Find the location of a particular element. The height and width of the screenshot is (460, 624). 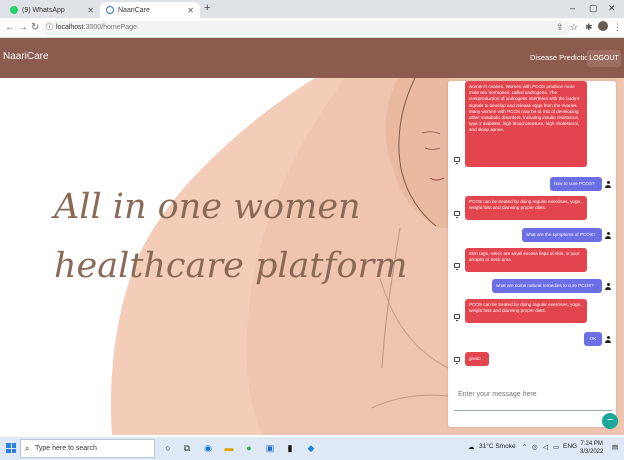

speaker-icon: ◁ is located at coordinates (545, 447).